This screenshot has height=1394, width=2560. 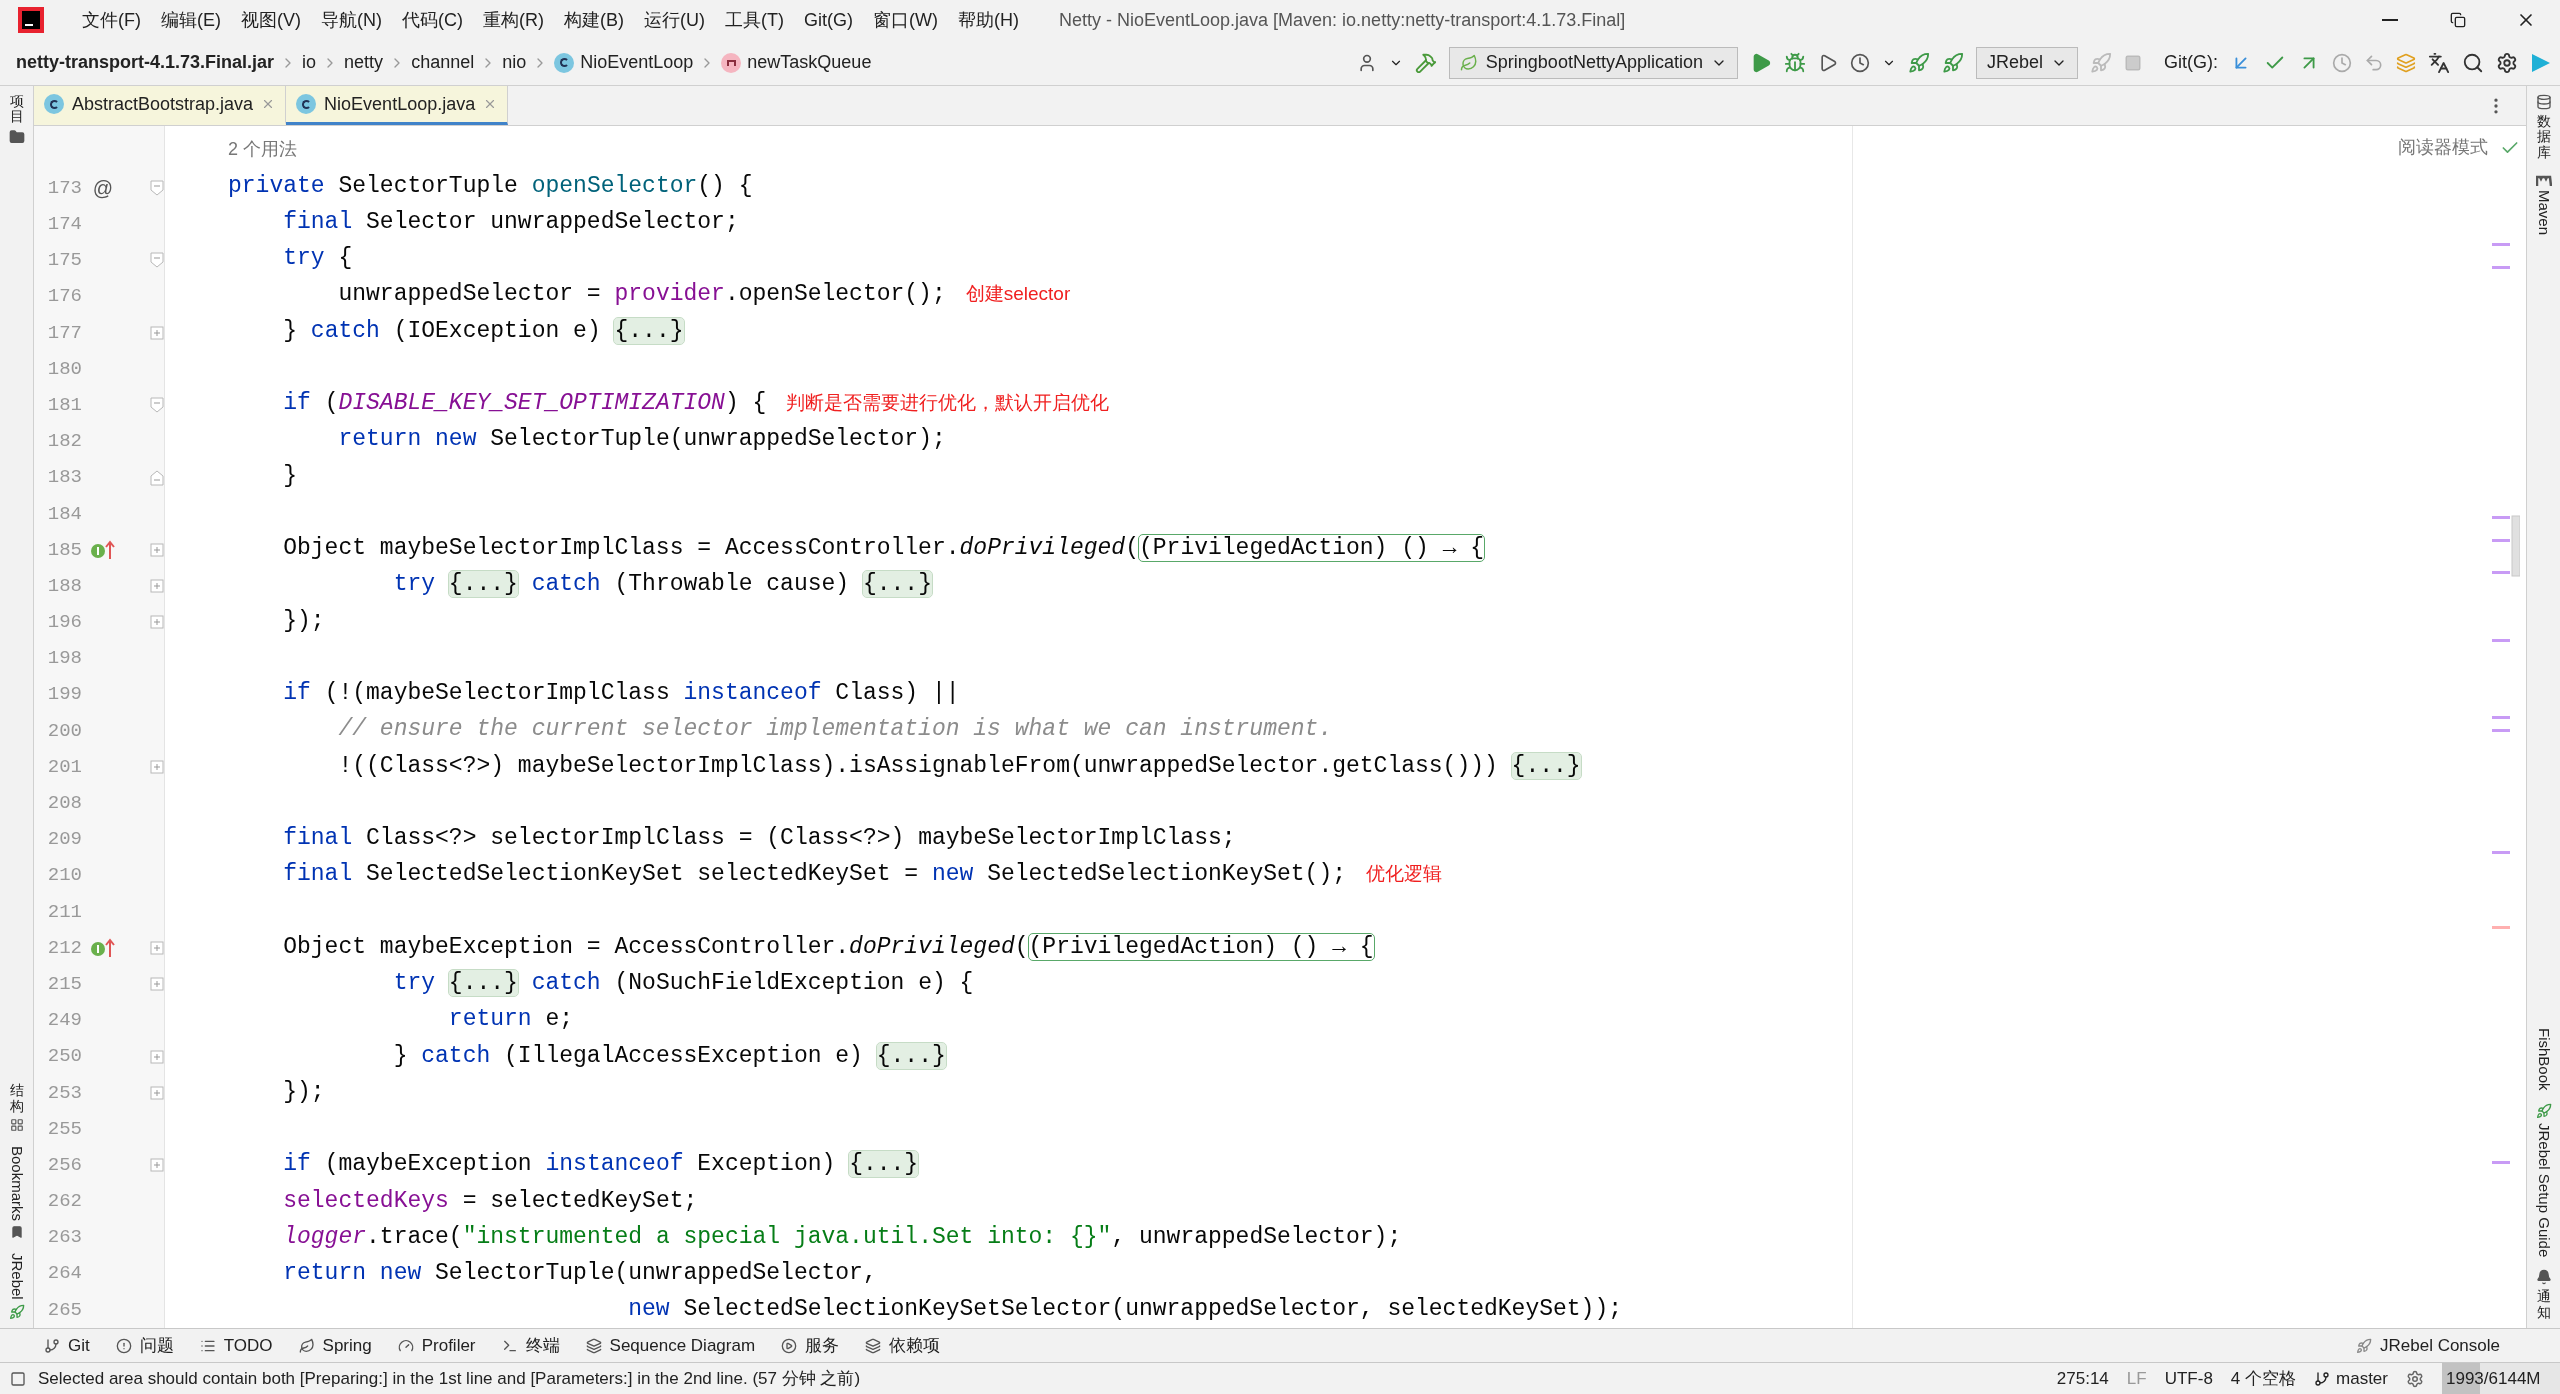 What do you see at coordinates (64, 876) in the screenshot?
I see `line-number: 210` at bounding box center [64, 876].